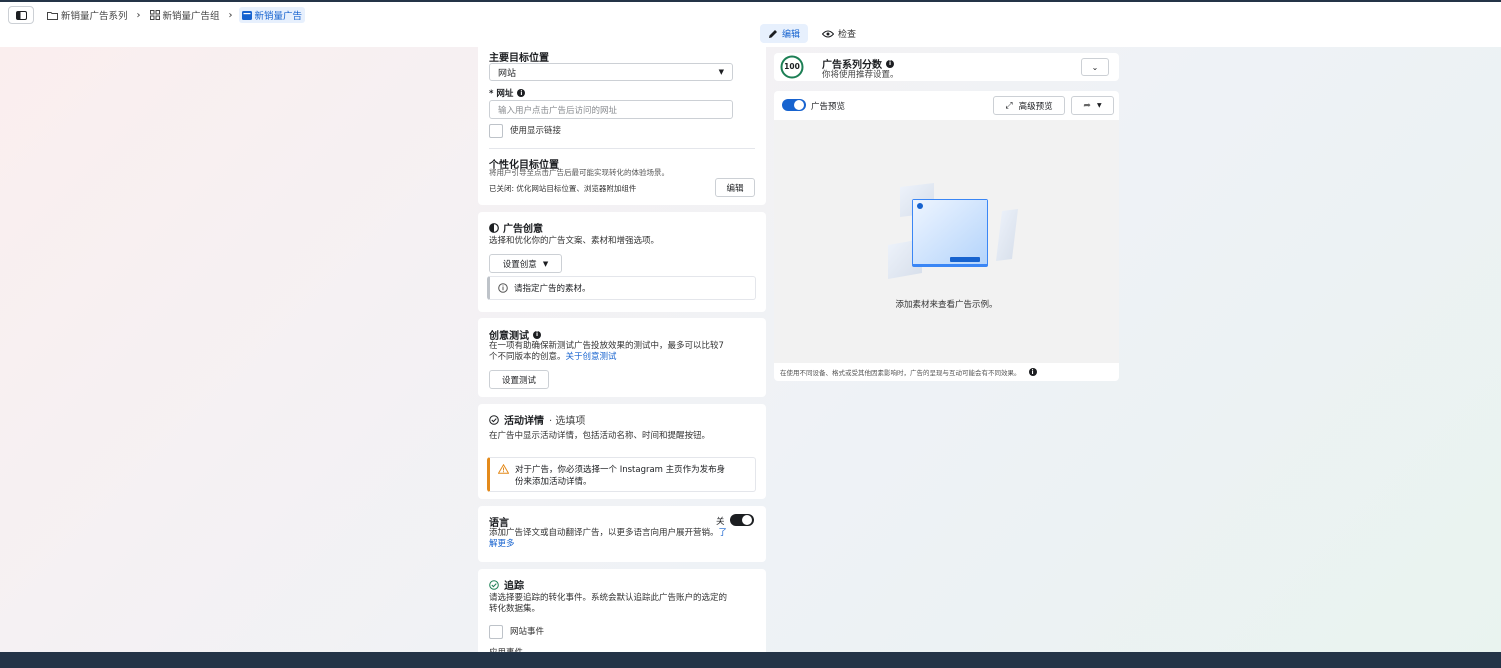 This screenshot has height=668, width=1501. What do you see at coordinates (496, 632) in the screenshot?
I see `website-events-checkbox` at bounding box center [496, 632].